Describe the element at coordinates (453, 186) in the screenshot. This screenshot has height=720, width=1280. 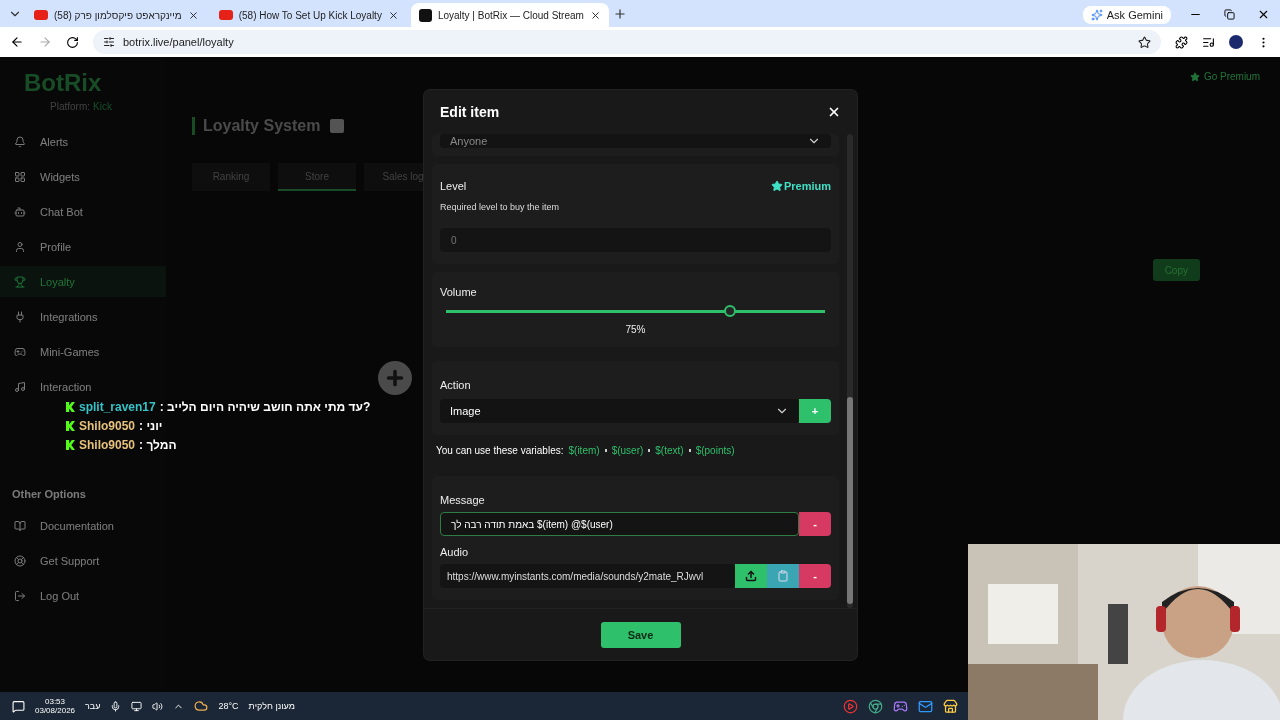
I see `level-label: Level` at that location.